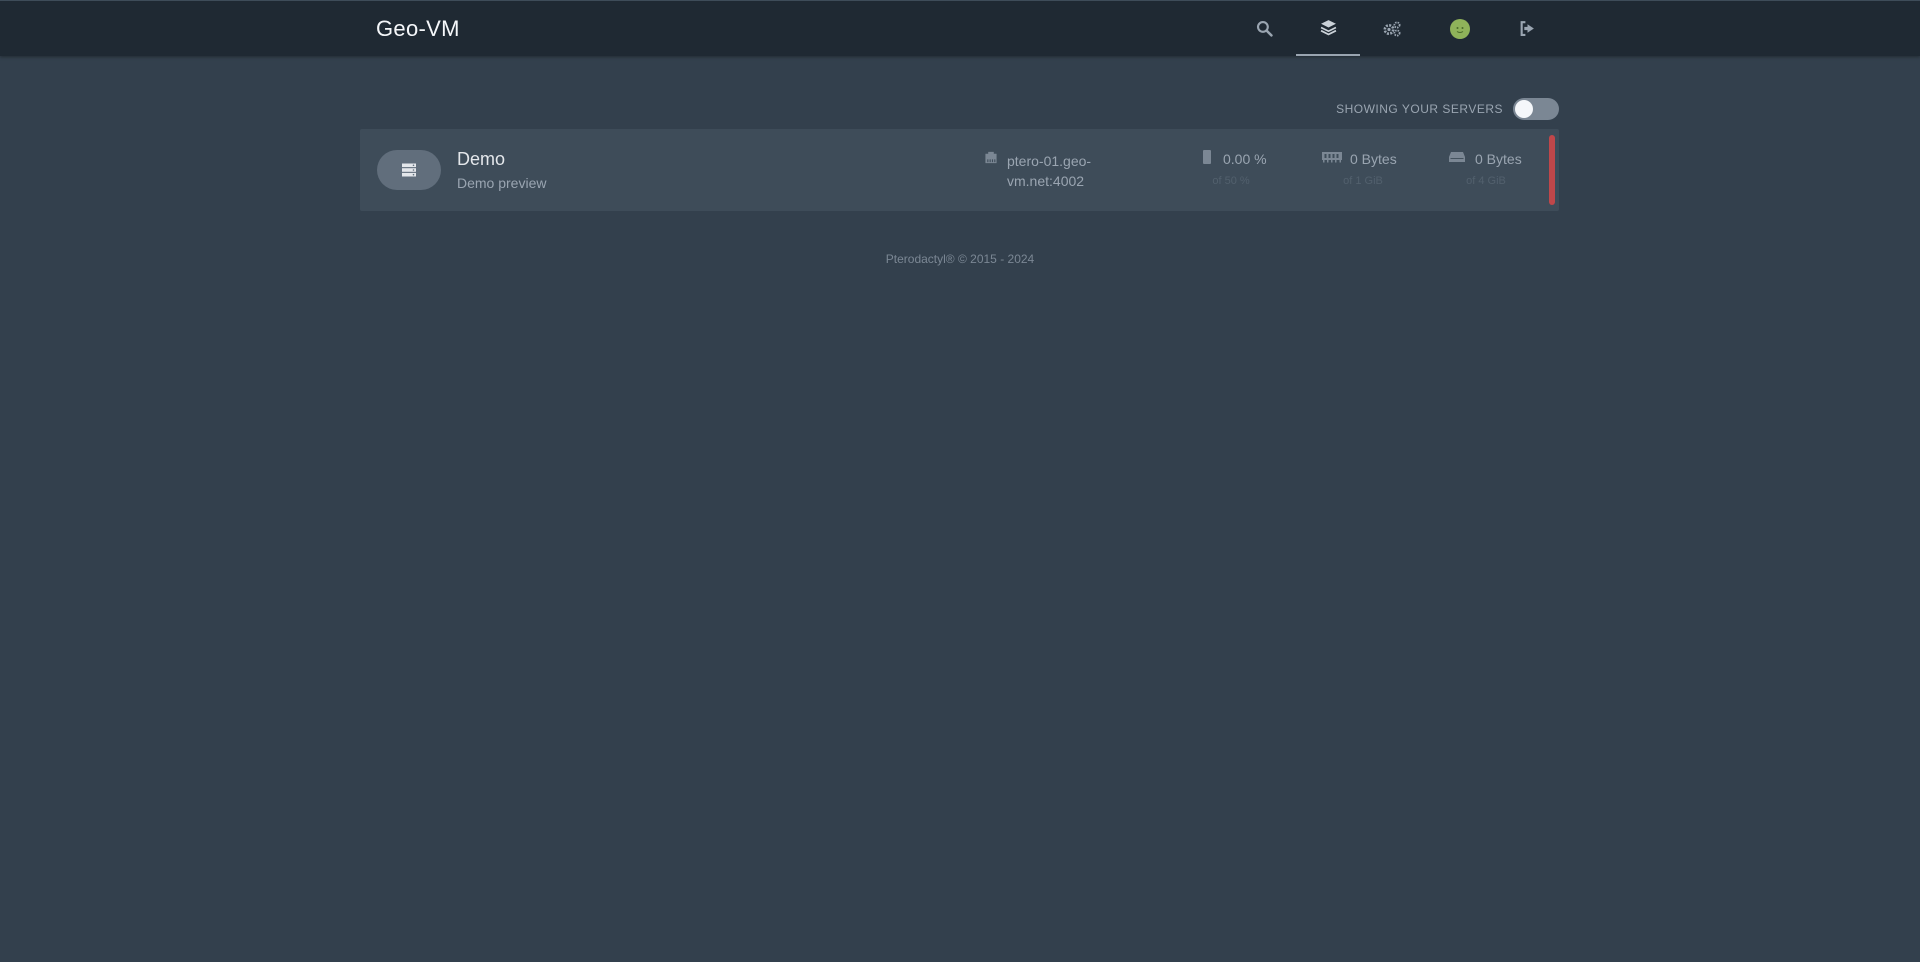  Describe the element at coordinates (502, 183) in the screenshot. I see `server-description: Demo preview` at that location.